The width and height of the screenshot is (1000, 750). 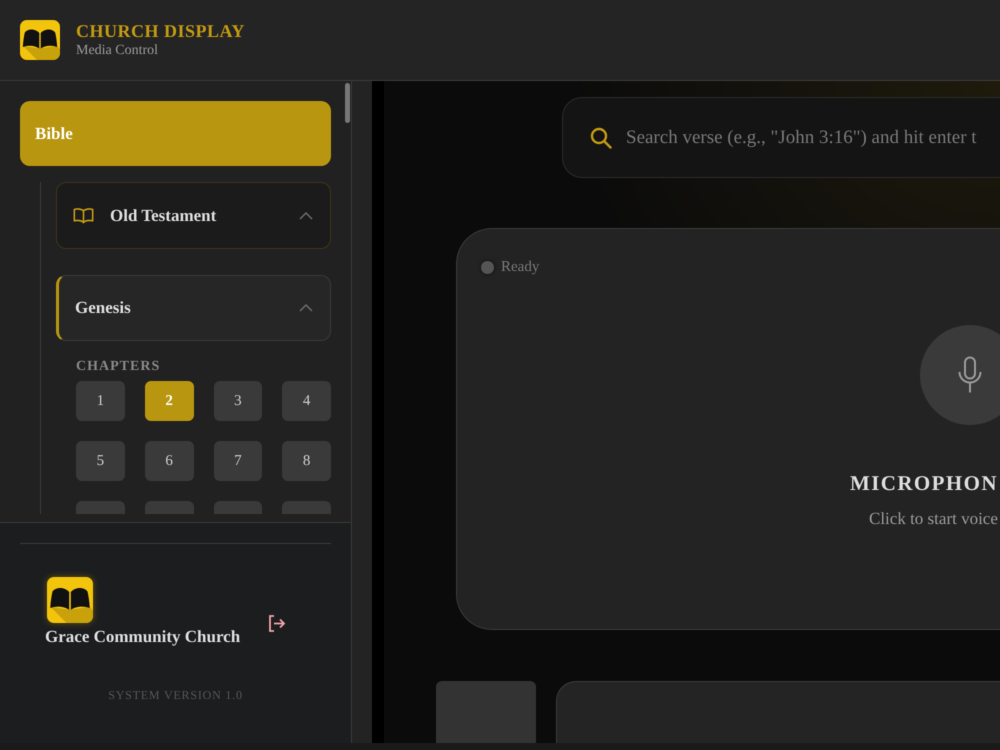 I want to click on microphone-hint: Click to start voice, so click(x=933, y=519).